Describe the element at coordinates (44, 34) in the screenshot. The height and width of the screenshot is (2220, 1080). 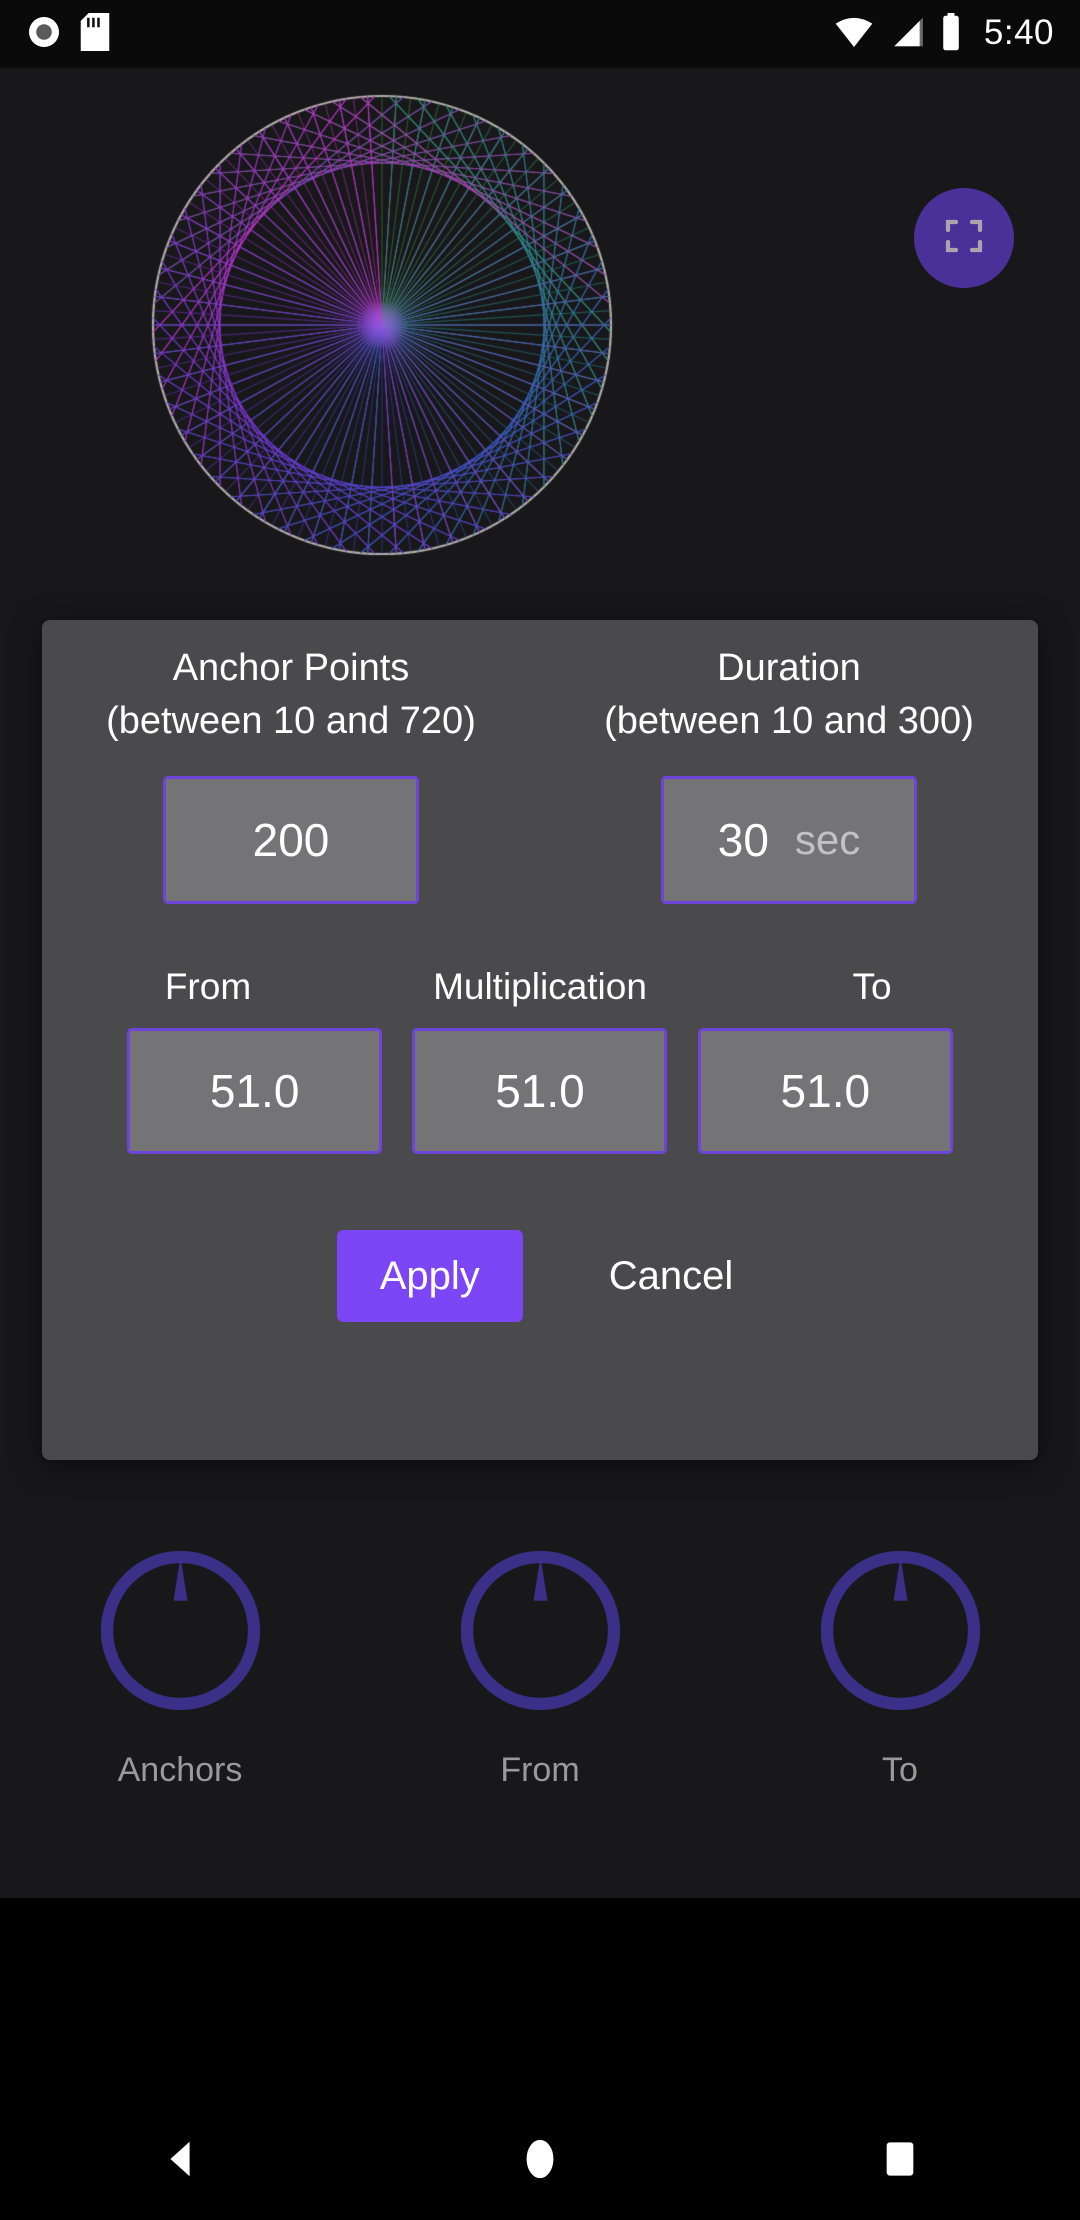
I see `record-icon` at that location.